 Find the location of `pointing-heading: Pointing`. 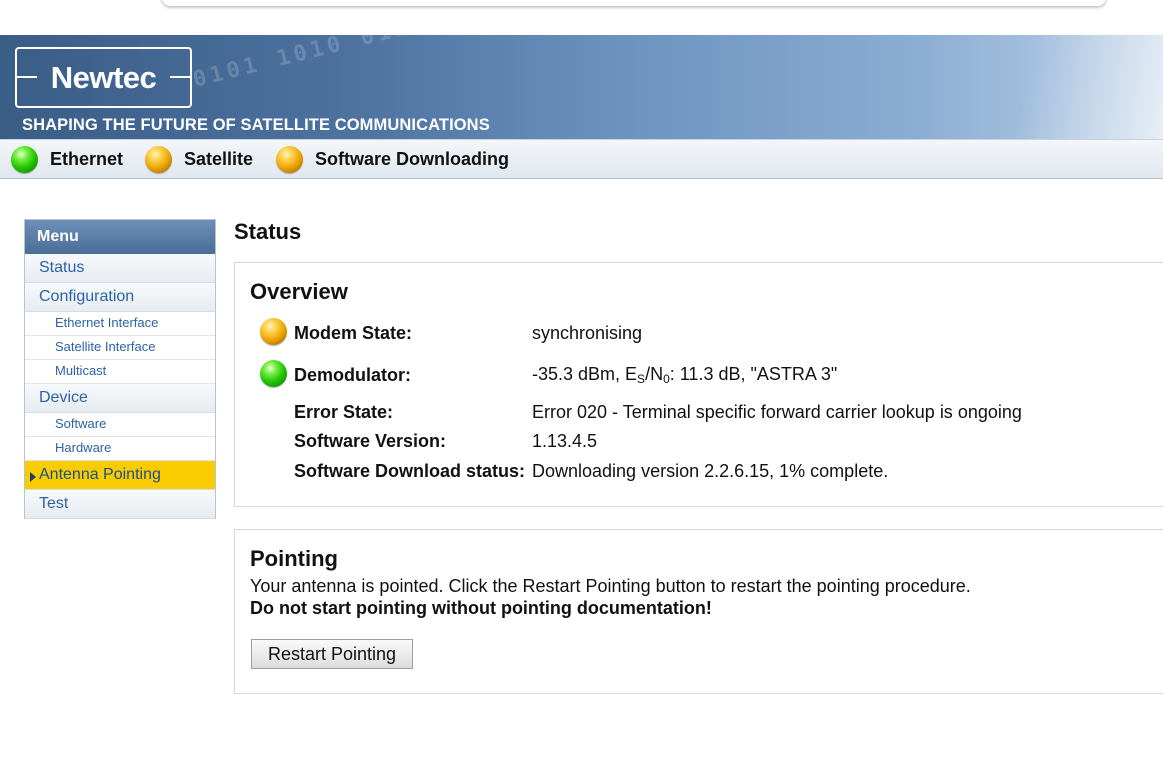

pointing-heading: Pointing is located at coordinates (294, 558).